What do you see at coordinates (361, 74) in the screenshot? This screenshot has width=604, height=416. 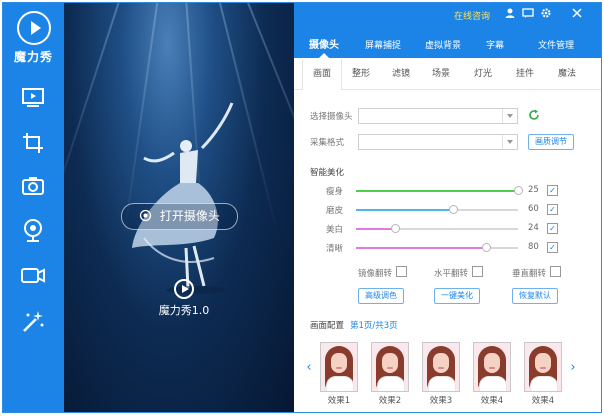 I see `subtab-shape: 整形` at bounding box center [361, 74].